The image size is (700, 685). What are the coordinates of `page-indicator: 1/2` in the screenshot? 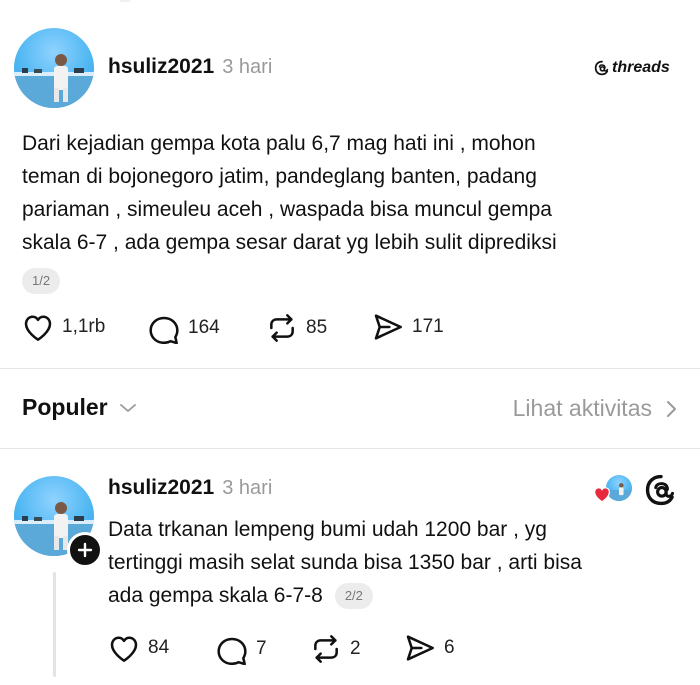 It's located at (41, 281).